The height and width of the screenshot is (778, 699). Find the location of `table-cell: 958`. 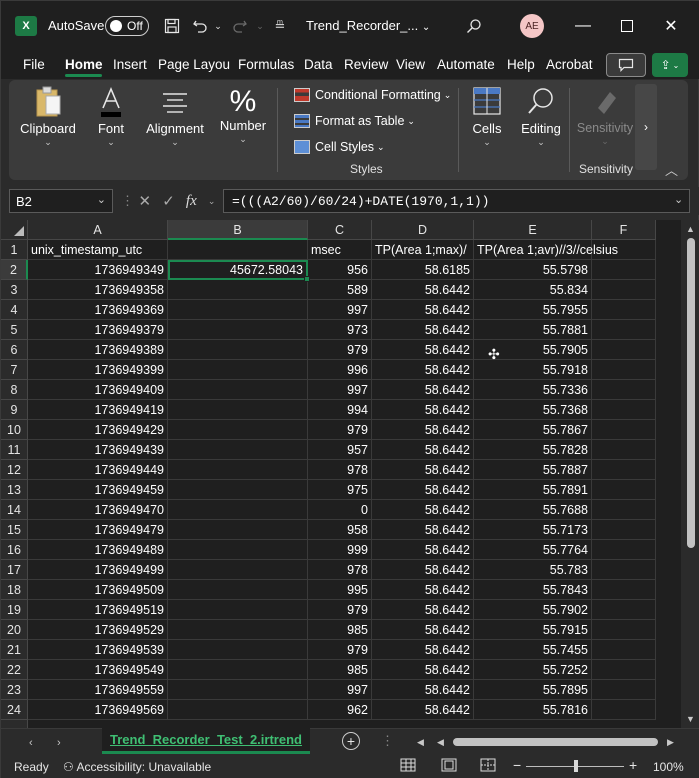

table-cell: 958 is located at coordinates (340, 530).